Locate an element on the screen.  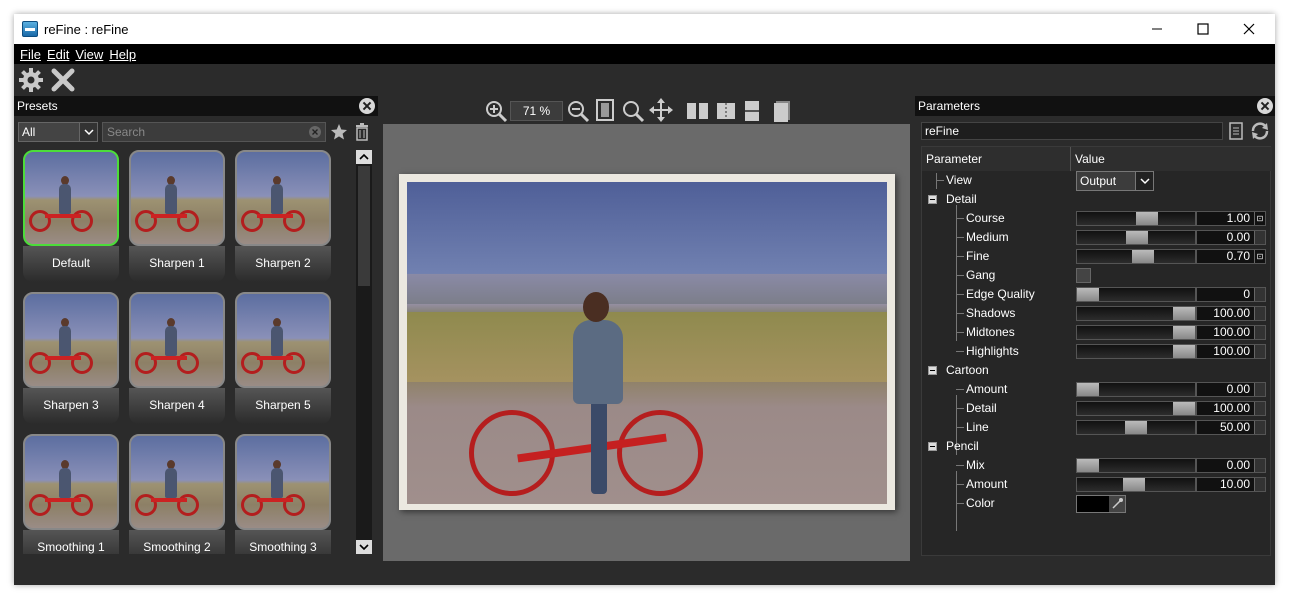
cartoon-line-slider is located at coordinates (1136, 427).